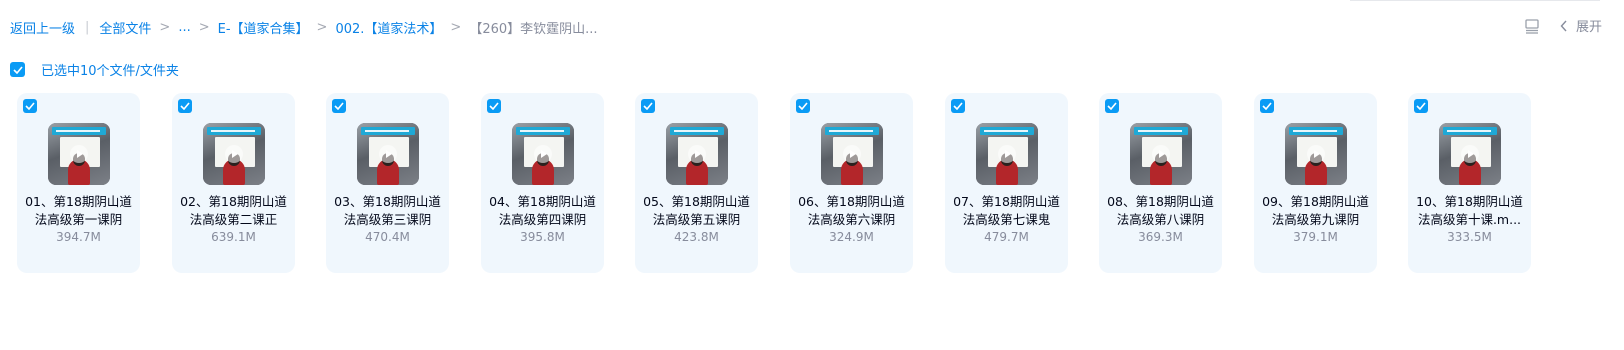 This screenshot has height=350, width=1624. What do you see at coordinates (696, 219) in the screenshot?
I see `file-name-line2: 法高级第五课阴` at bounding box center [696, 219].